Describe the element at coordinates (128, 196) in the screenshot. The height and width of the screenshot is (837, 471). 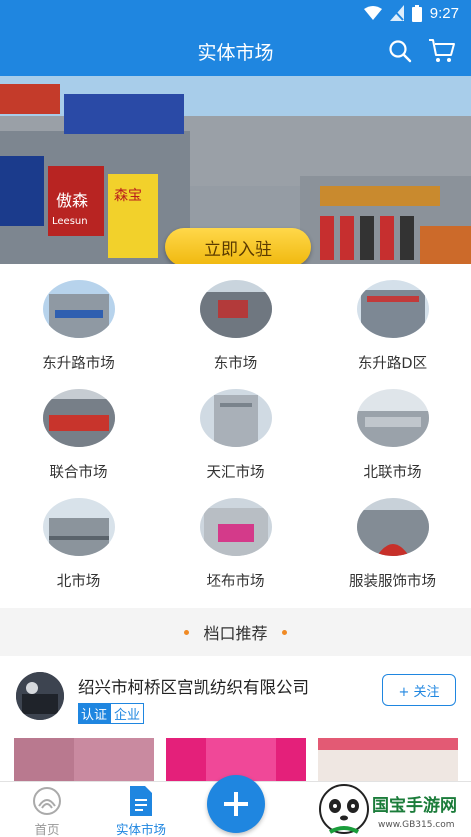
I see `sign-text-3: 森宝` at that location.